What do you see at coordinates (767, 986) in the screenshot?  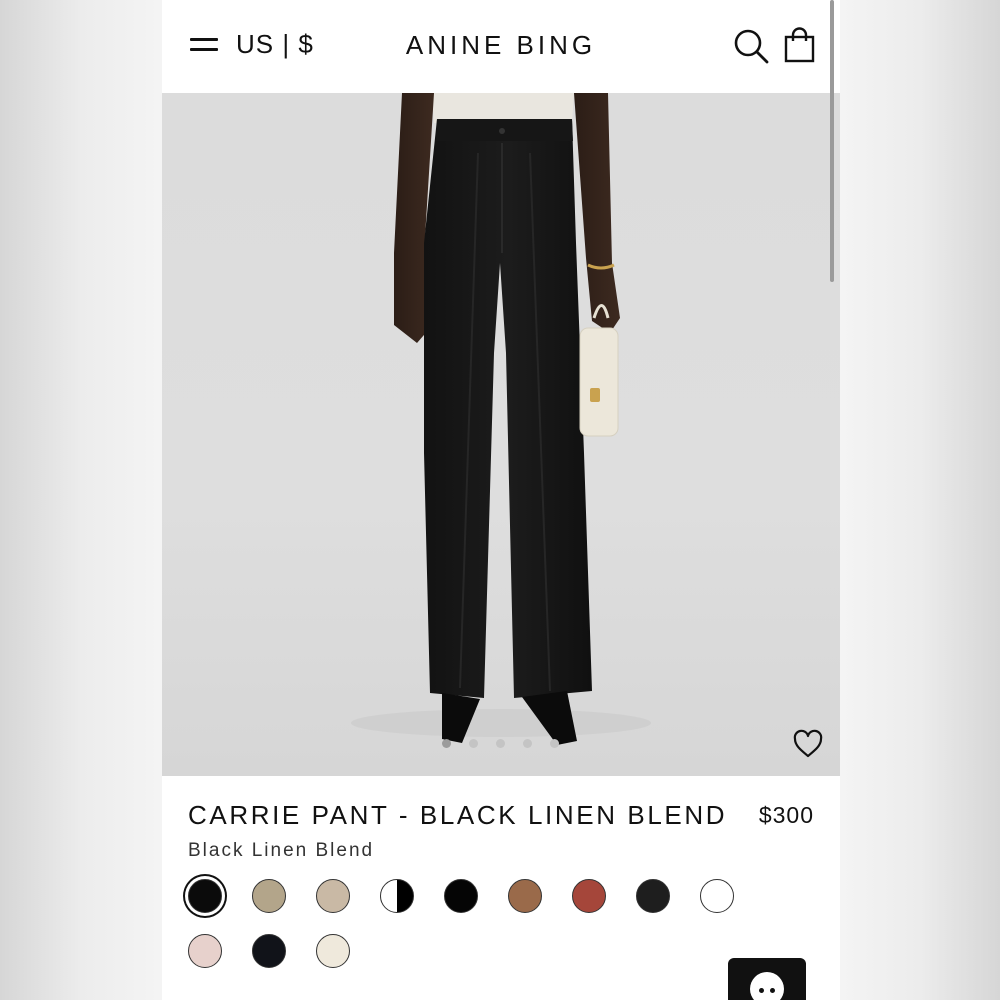 I see `chat-bubble` at bounding box center [767, 986].